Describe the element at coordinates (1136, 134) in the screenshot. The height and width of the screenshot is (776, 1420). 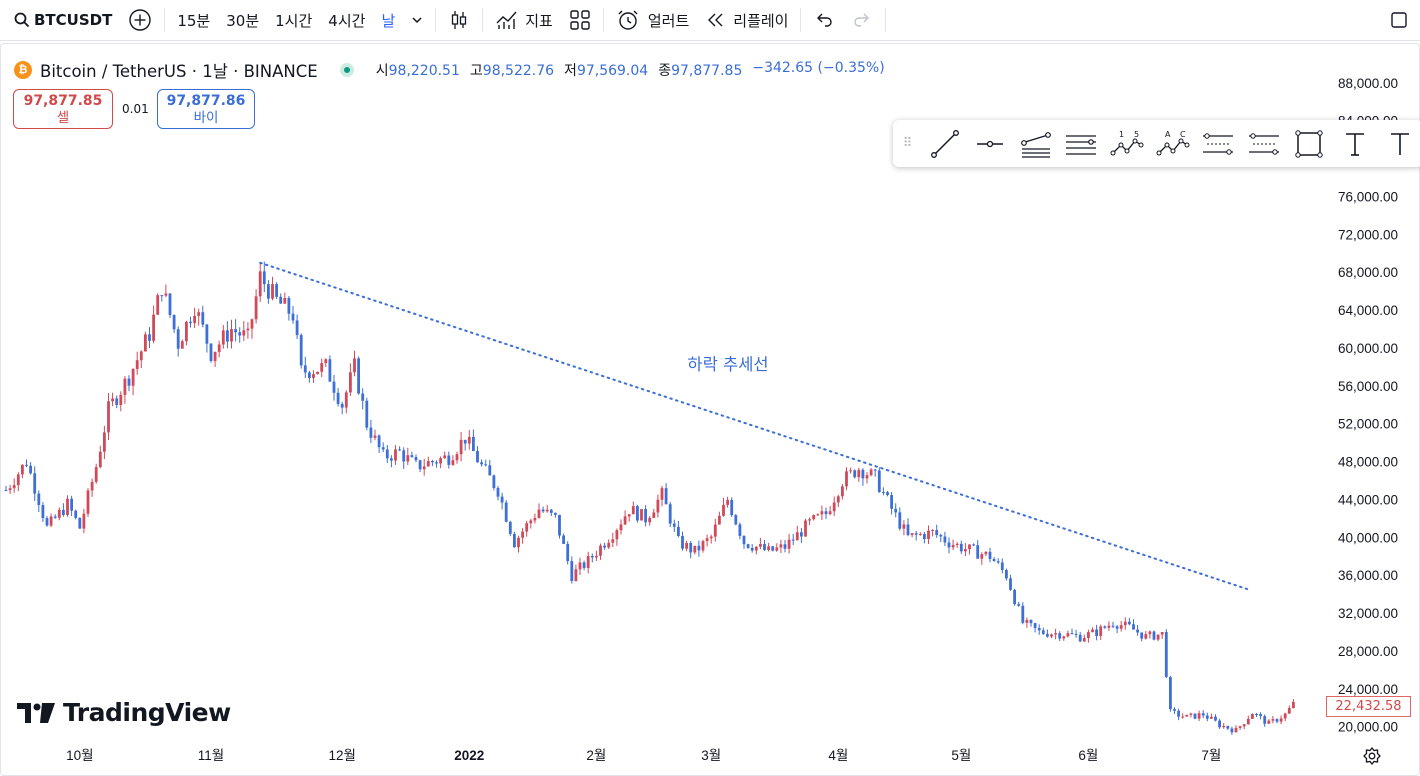
I see `svg-text: 5` at that location.